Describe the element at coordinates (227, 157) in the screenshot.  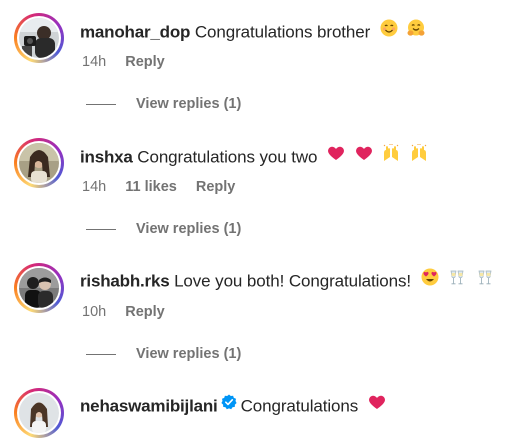
I see `comment-text: Congratulations you two` at that location.